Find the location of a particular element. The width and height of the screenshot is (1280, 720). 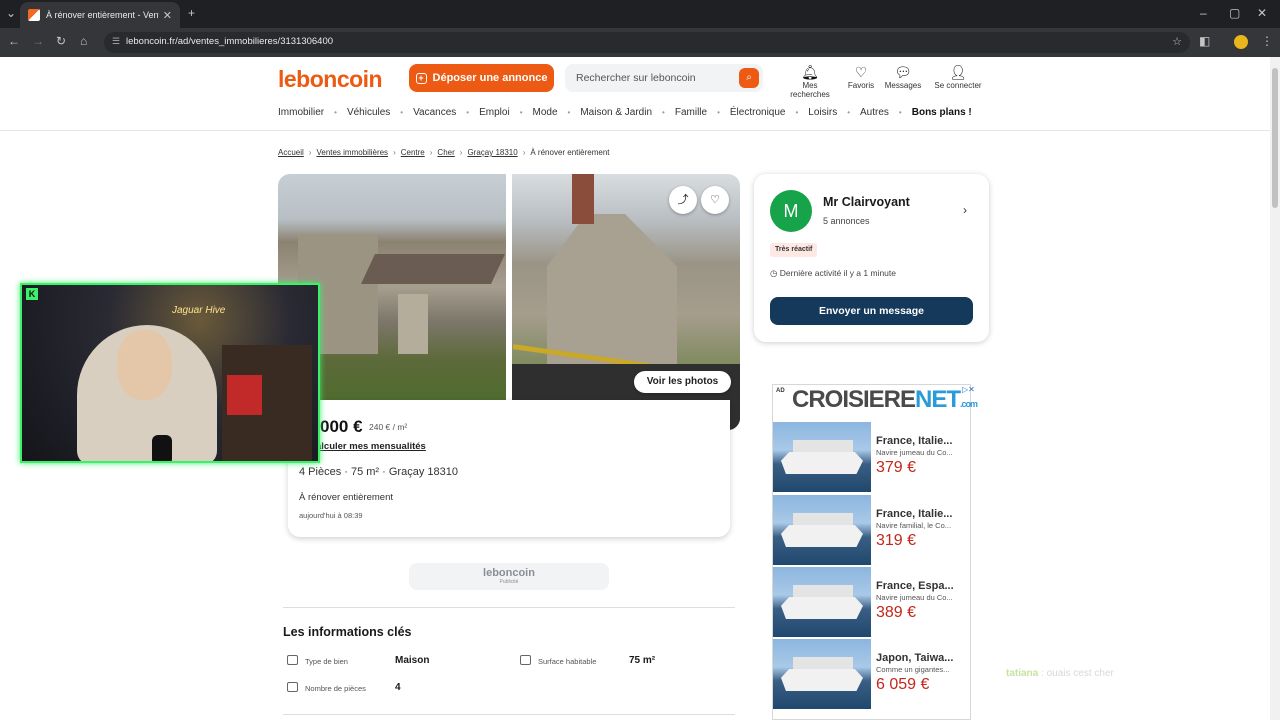

profile-avatar is located at coordinates (1241, 42).